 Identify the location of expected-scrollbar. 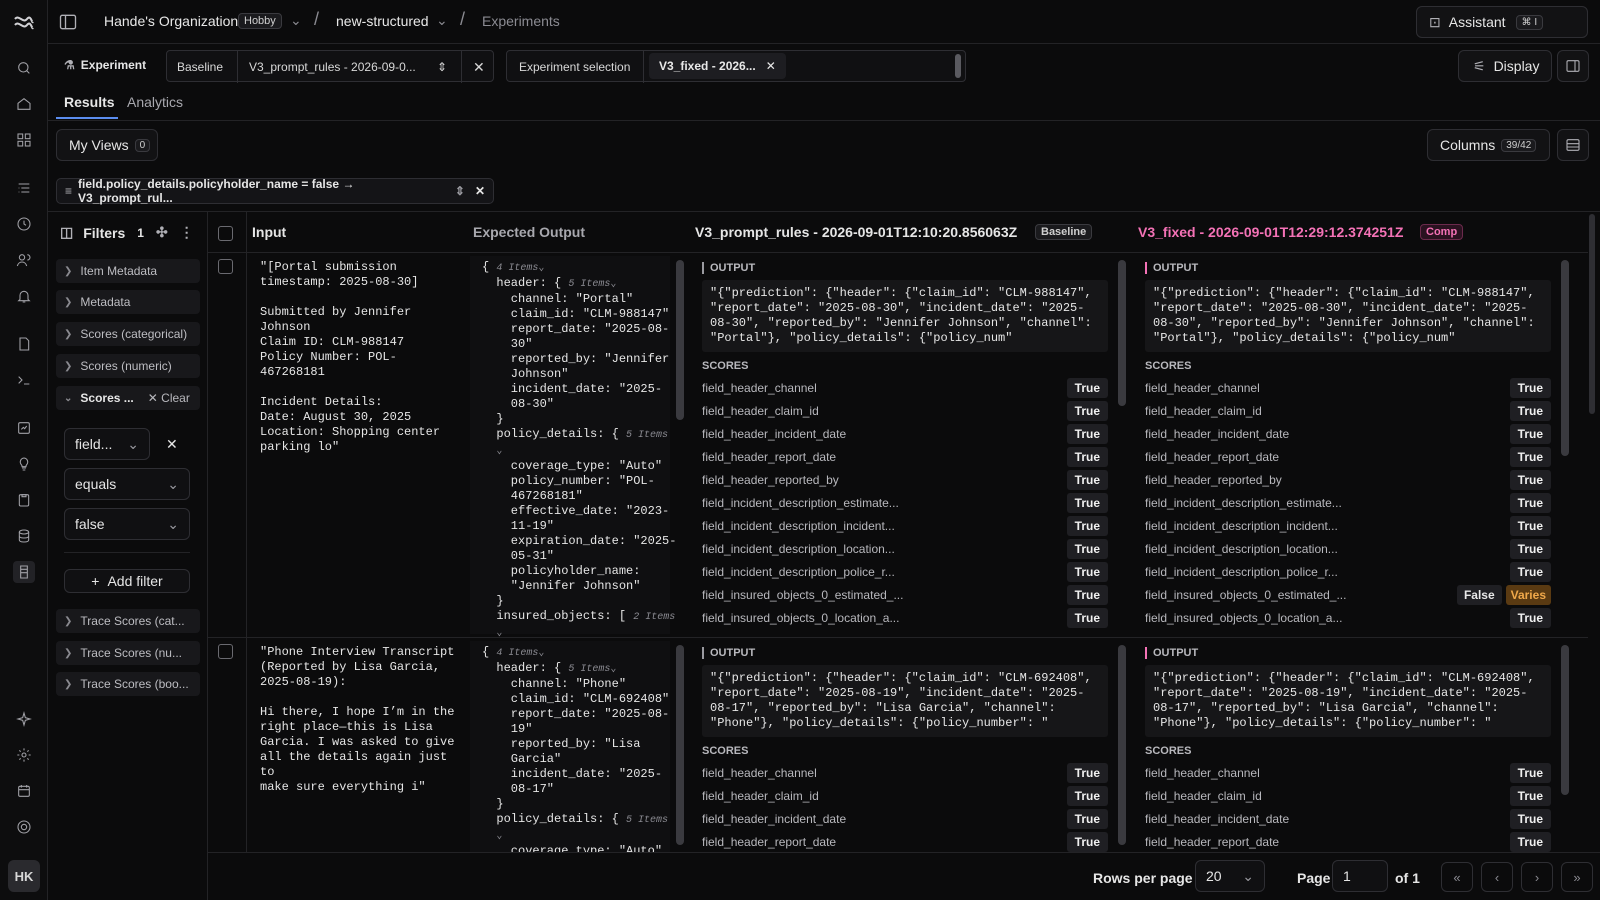
(680, 745).